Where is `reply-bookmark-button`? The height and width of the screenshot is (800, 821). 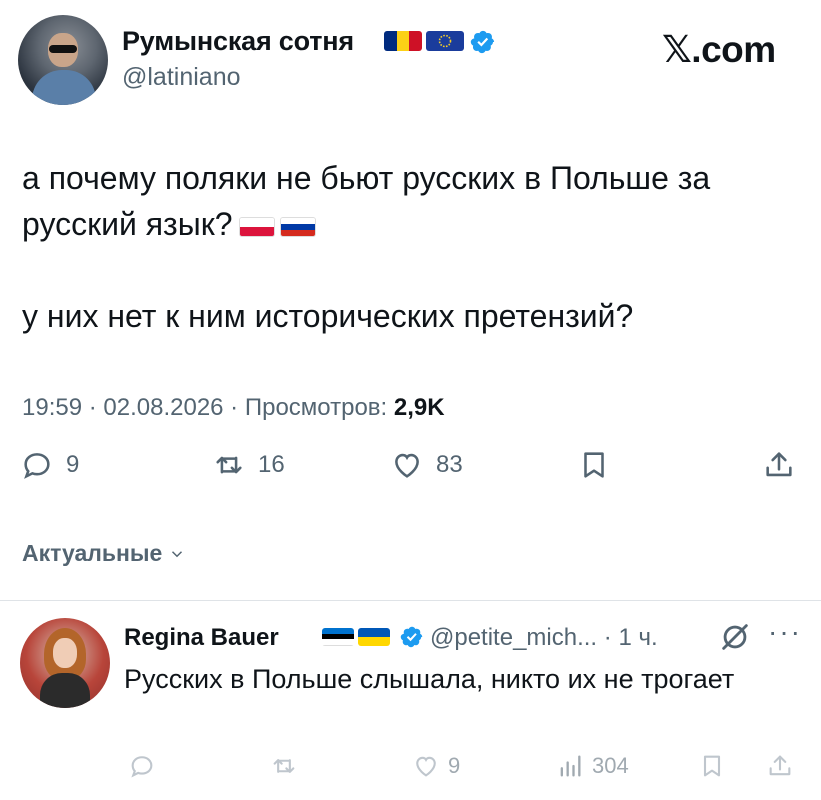
reply-bookmark-button is located at coordinates (712, 766).